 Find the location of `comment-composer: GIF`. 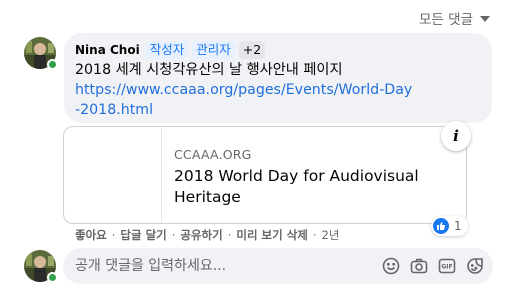

comment-composer: GIF is located at coordinates (278, 266).